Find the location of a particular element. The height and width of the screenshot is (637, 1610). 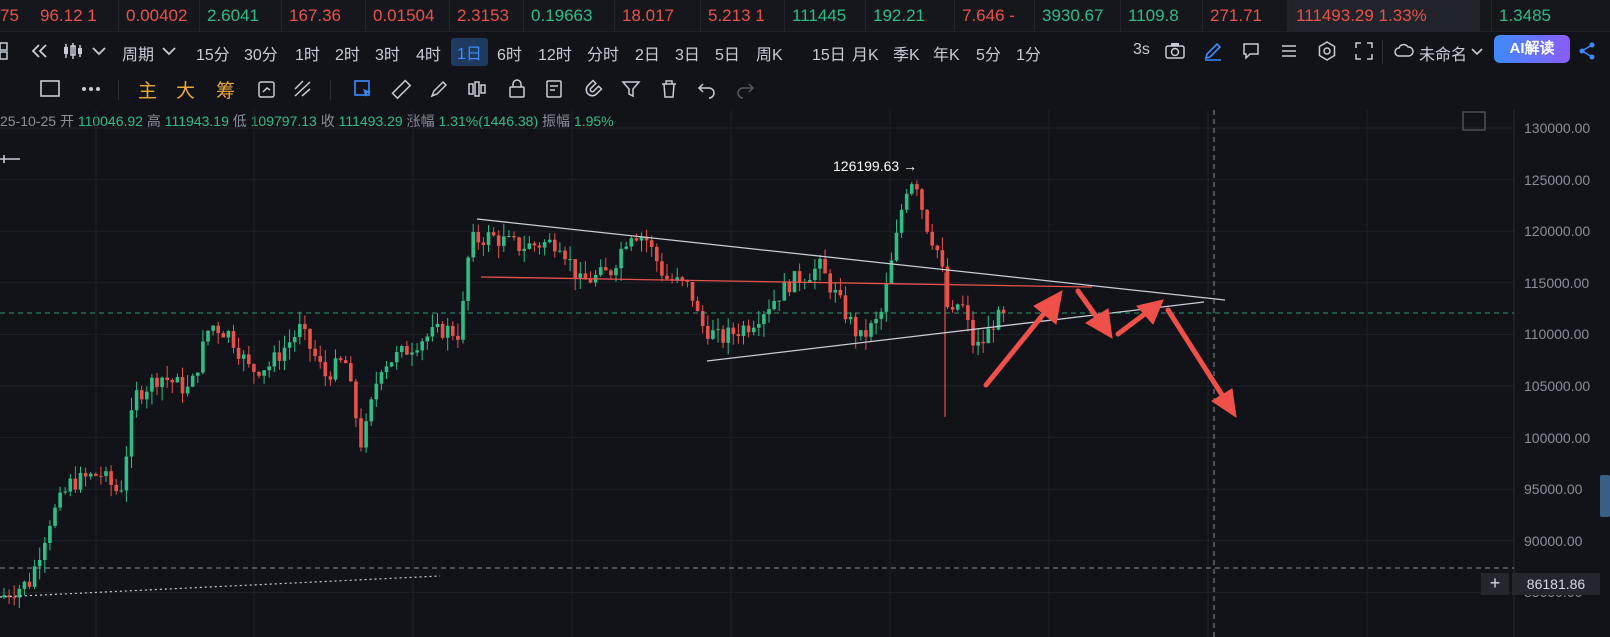

period-selector: 周期 is located at coordinates (138, 53).